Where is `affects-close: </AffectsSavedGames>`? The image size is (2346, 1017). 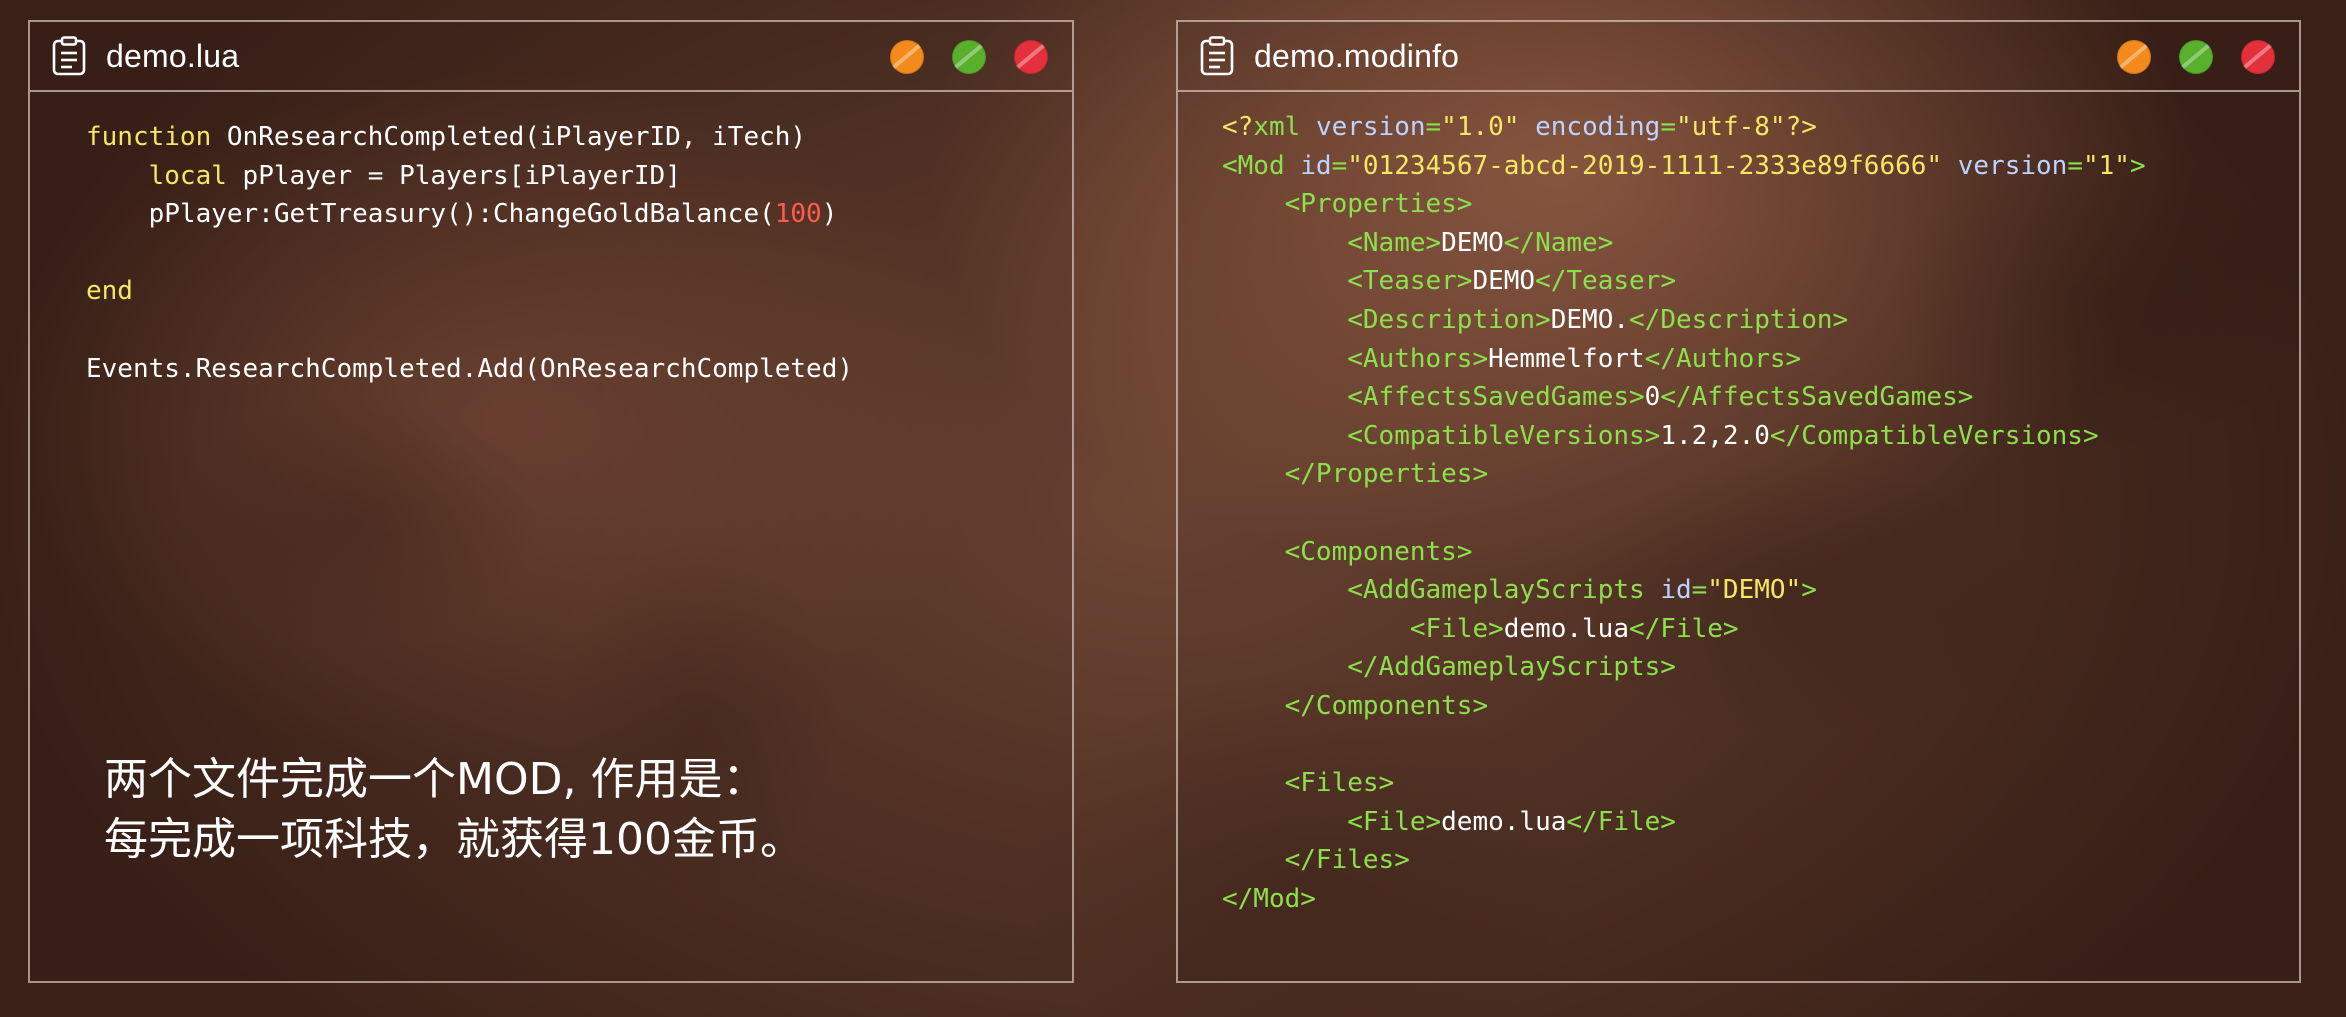
affects-close: </AffectsSavedGames> is located at coordinates (1817, 397).